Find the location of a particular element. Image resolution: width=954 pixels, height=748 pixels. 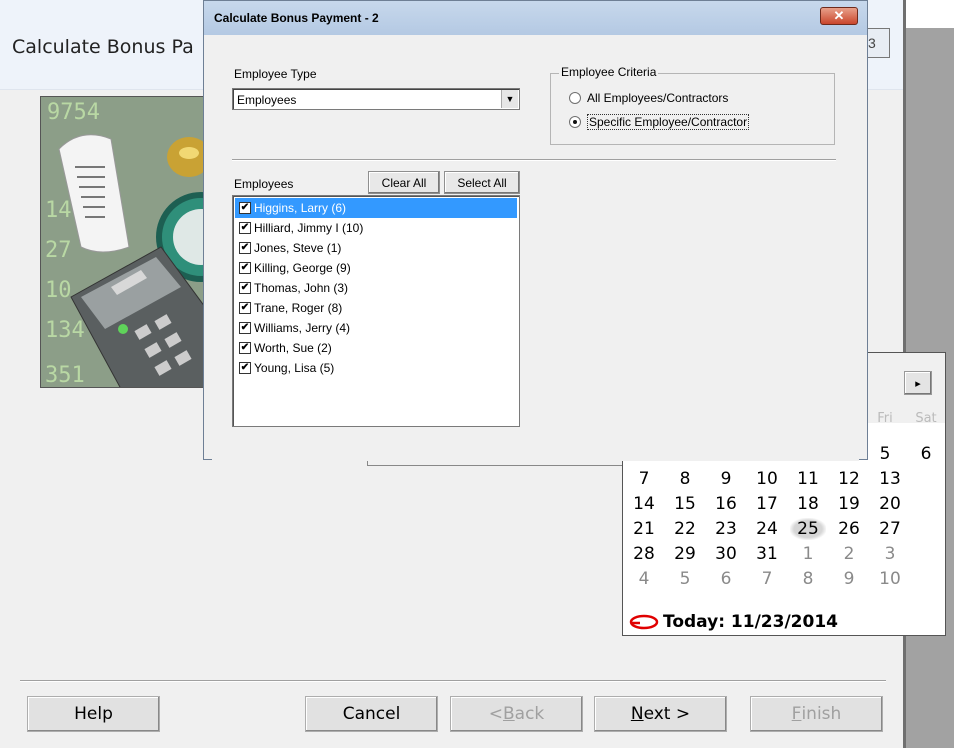

employee-name: Worth, Sue (2) is located at coordinates (293, 348).